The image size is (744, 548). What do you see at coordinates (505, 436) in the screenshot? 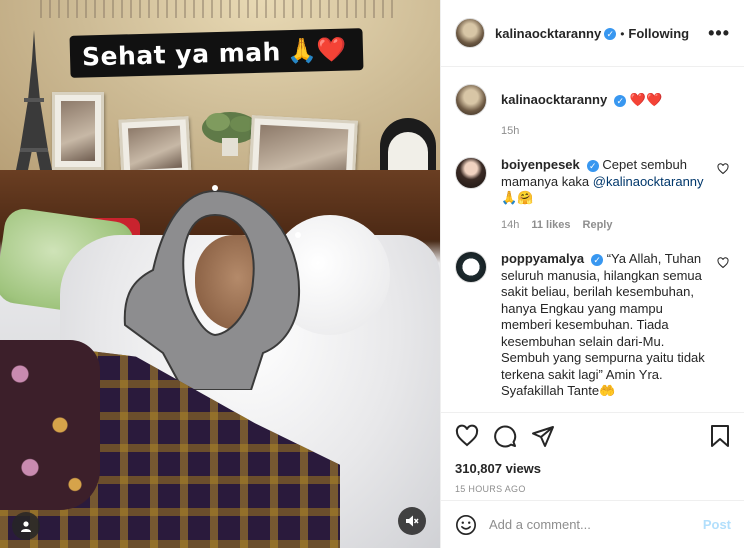
I see `comment-icon` at bounding box center [505, 436].